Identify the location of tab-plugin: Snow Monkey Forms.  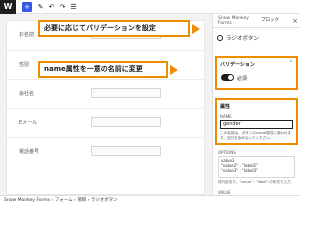
(236, 21).